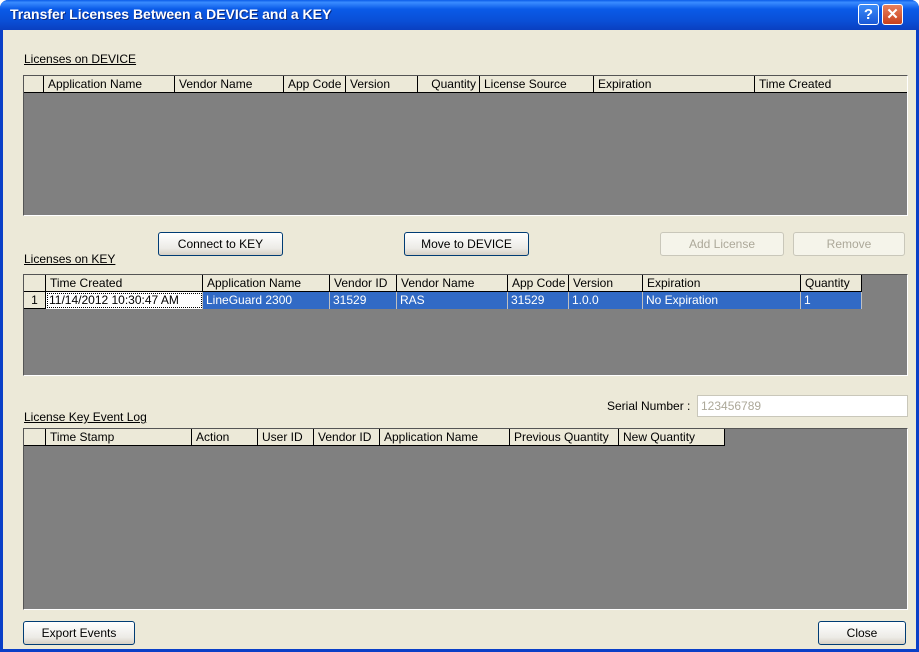 The width and height of the screenshot is (919, 652). I want to click on serial-number-field: 123456789, so click(802, 406).